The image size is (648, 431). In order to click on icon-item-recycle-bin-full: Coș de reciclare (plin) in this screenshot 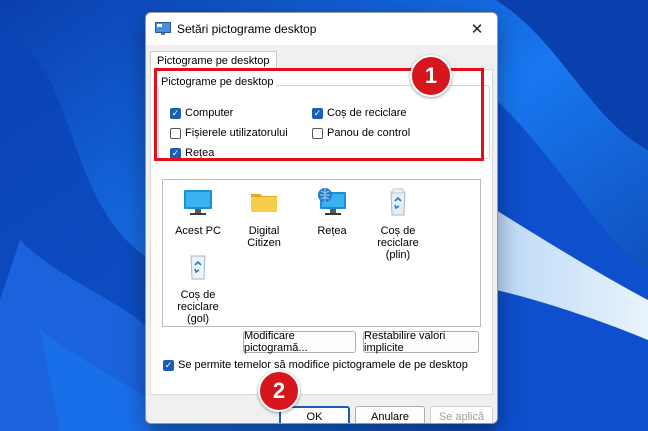, I will do `click(398, 223)`.